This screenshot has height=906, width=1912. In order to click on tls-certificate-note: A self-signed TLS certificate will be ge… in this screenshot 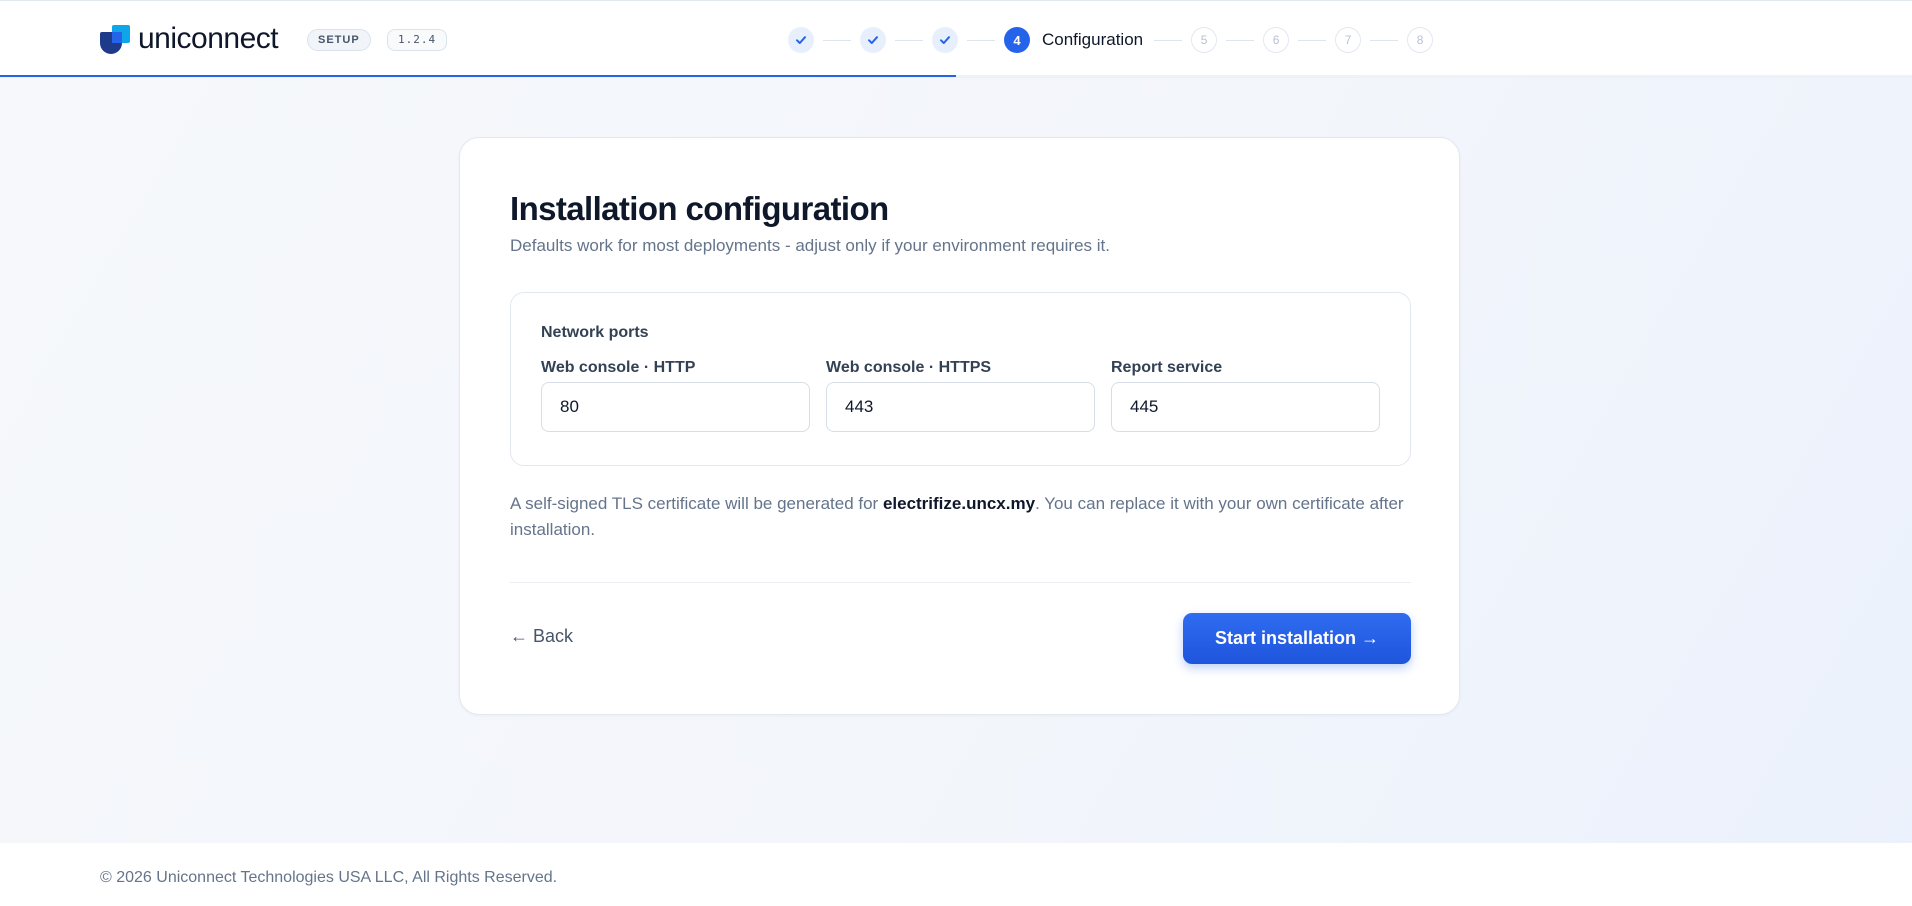, I will do `click(962, 517)`.